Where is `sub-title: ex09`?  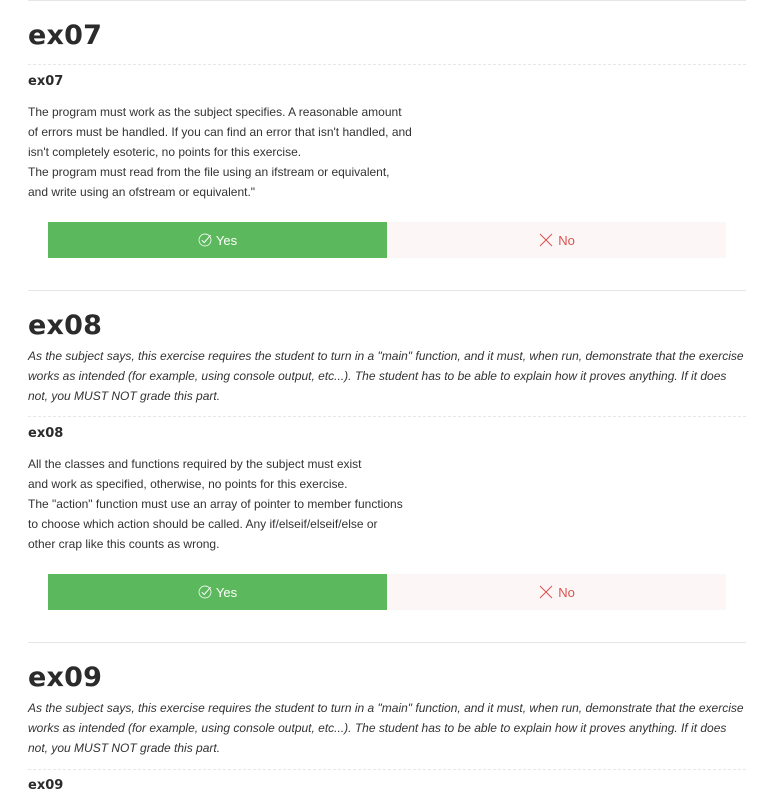 sub-title: ex09 is located at coordinates (46, 785).